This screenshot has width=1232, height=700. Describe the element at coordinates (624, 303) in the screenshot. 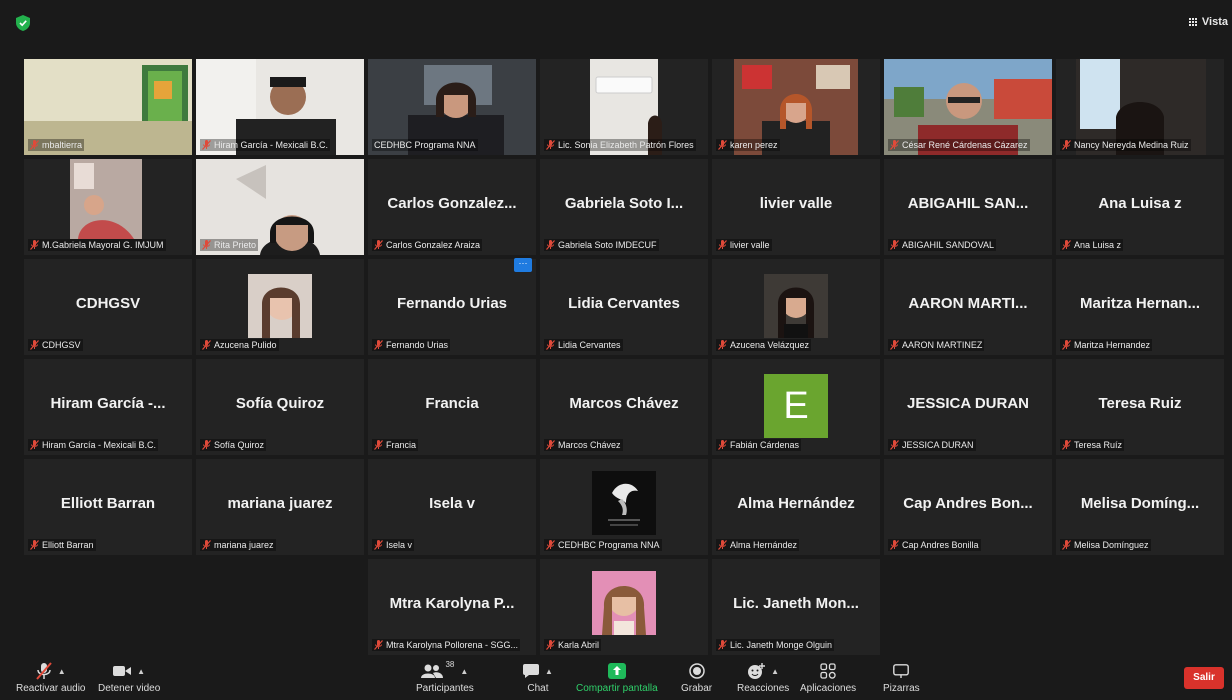

I see `participant-display-name: Lidia Cervantes` at that location.